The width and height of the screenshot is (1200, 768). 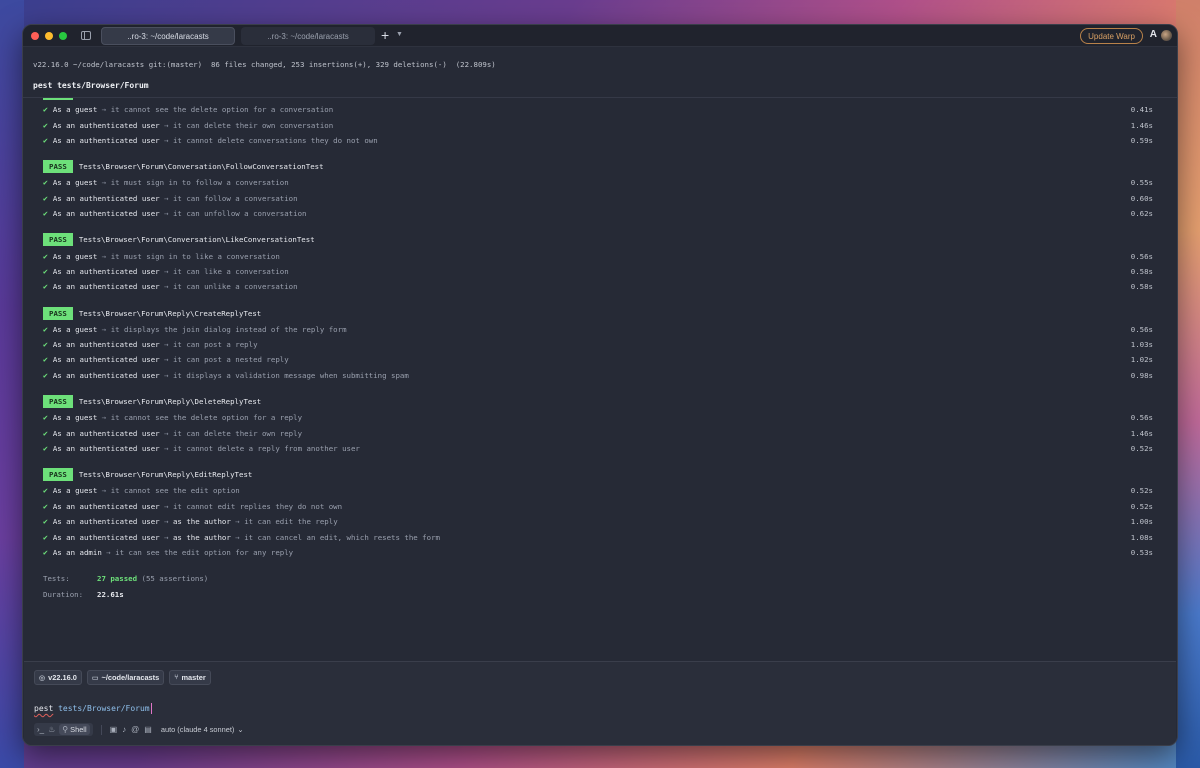 What do you see at coordinates (168, 36) in the screenshot?
I see `tab-laracasts-active: ..ro-3: ~/code/laracasts` at bounding box center [168, 36].